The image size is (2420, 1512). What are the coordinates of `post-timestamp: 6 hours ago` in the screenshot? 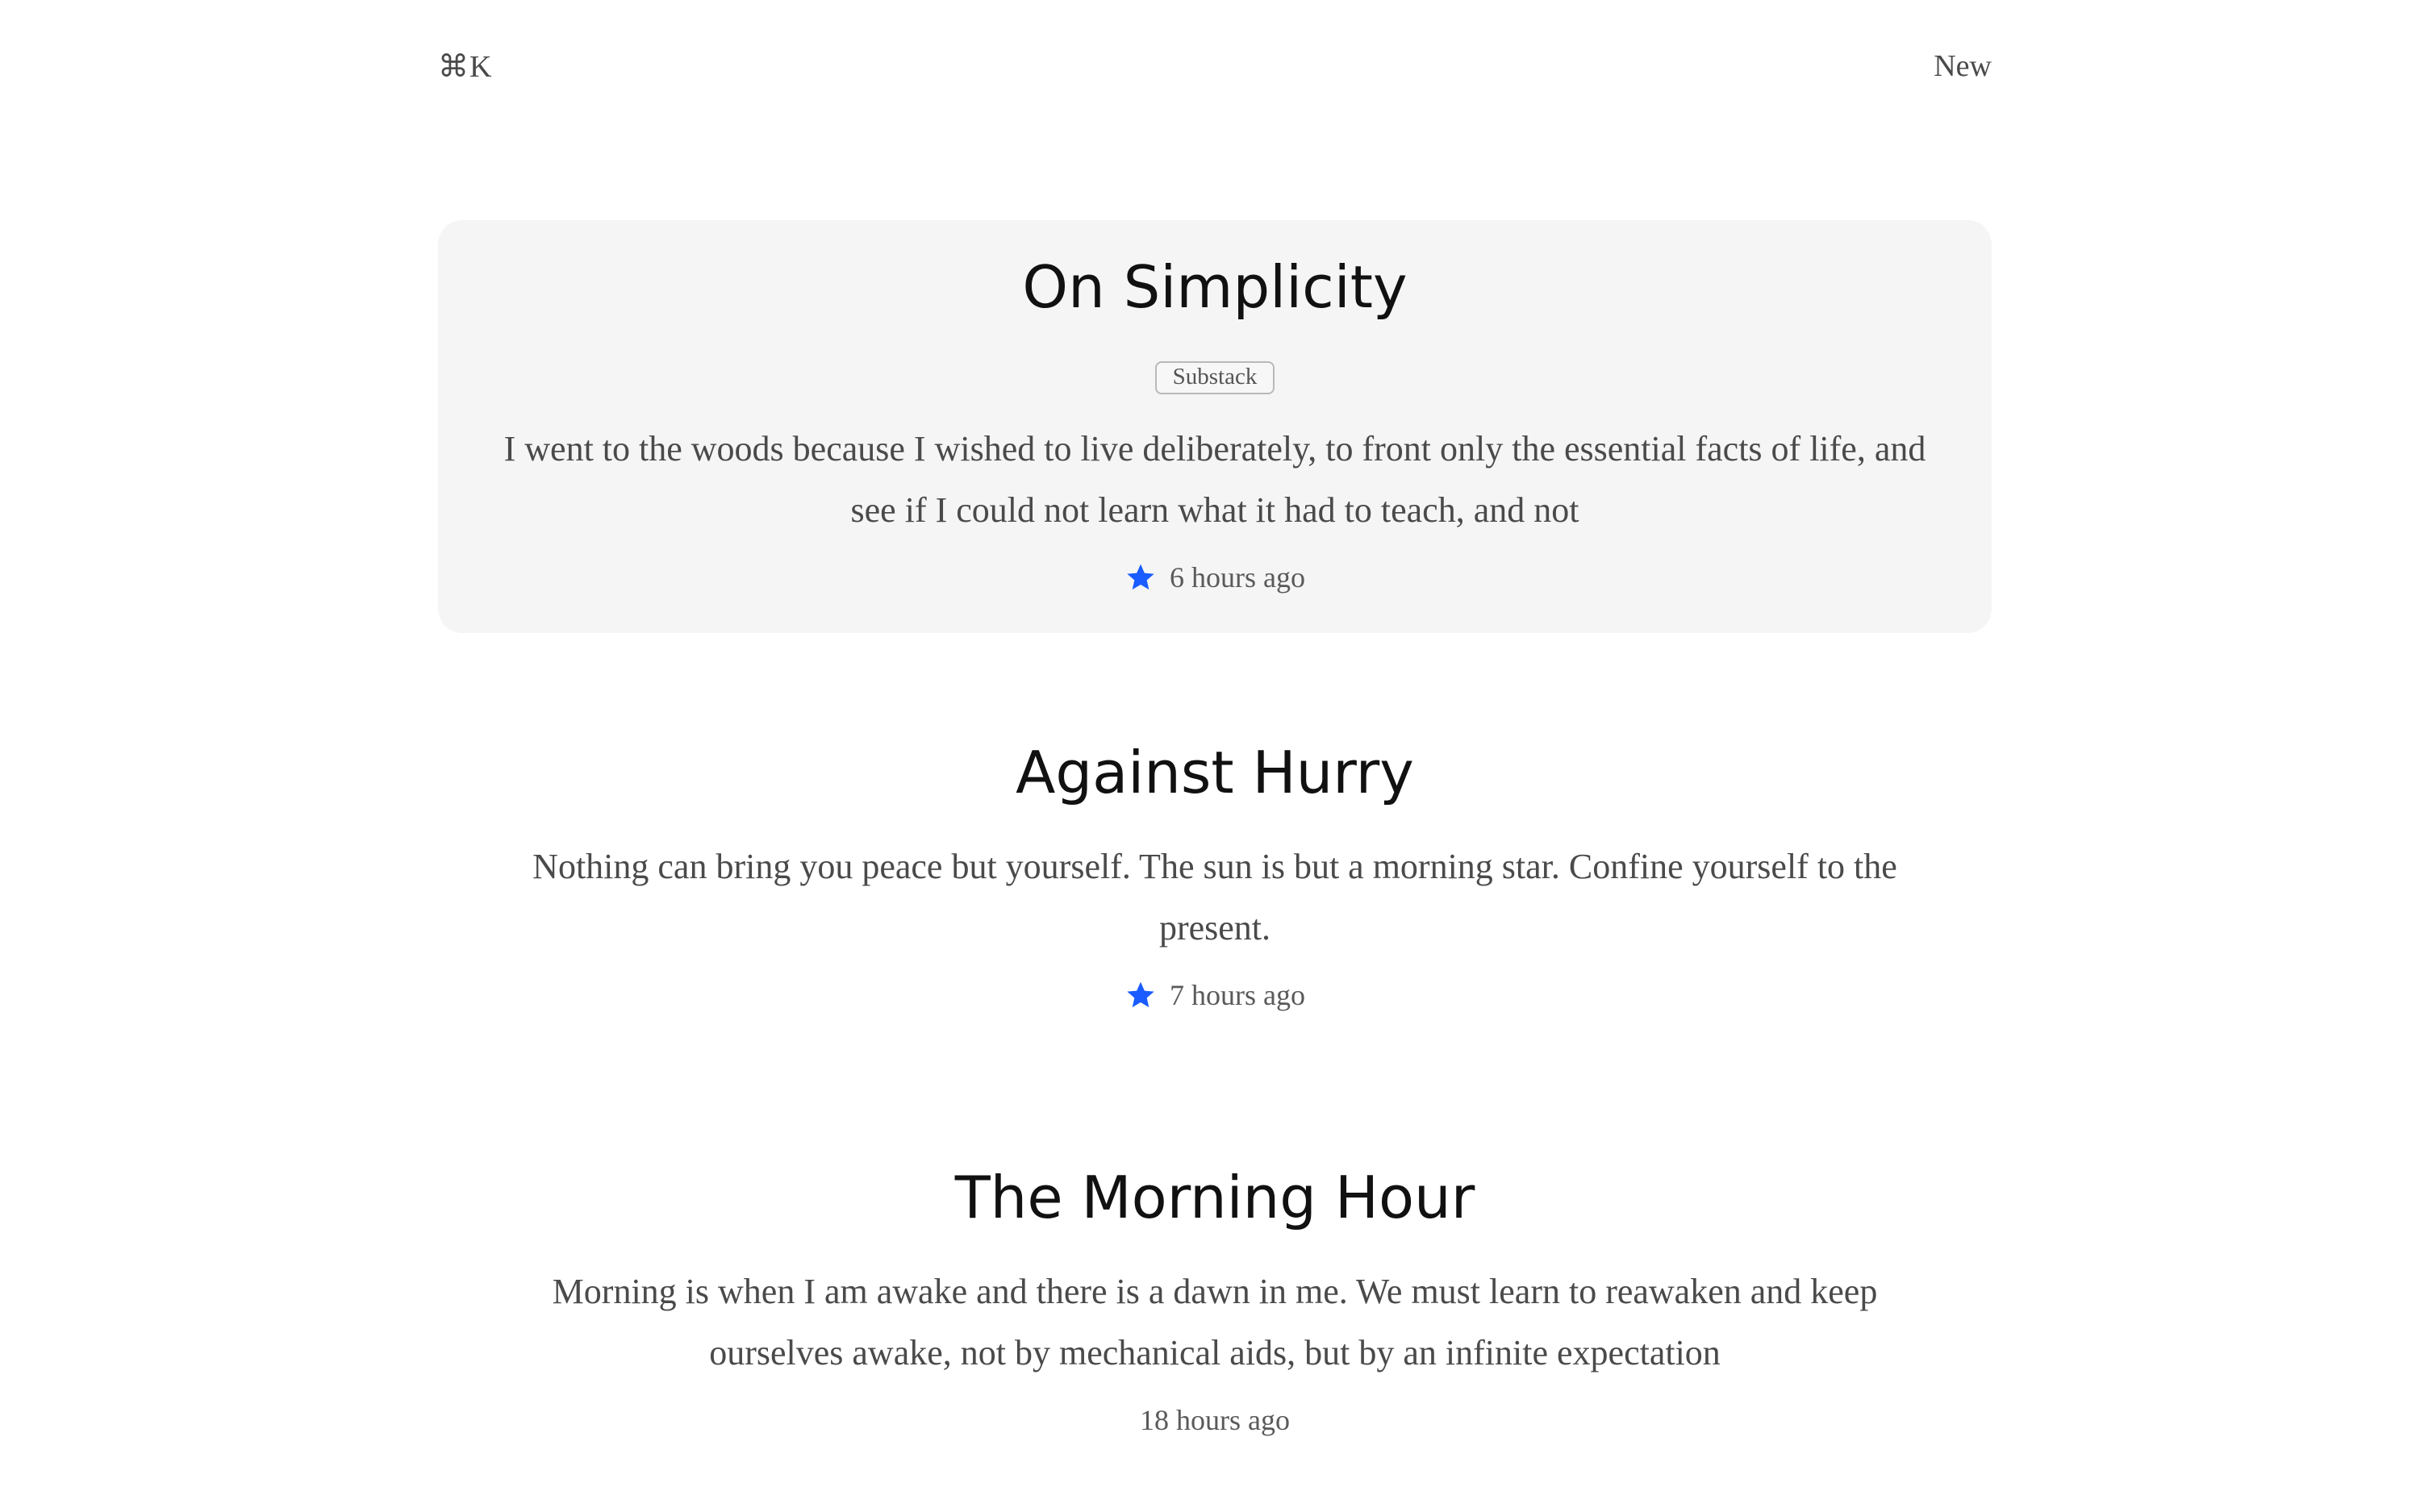 It's located at (1237, 577).